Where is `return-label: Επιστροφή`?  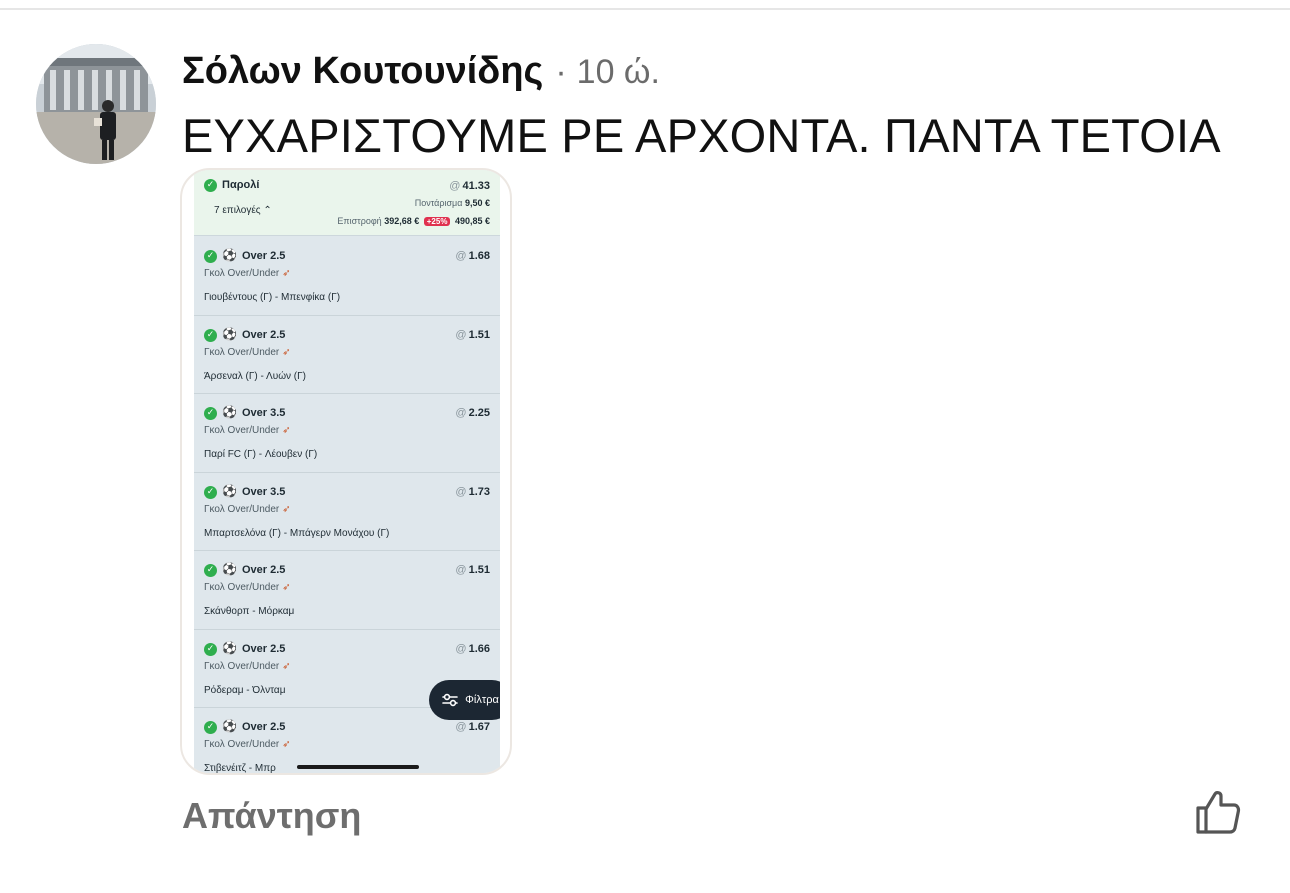 return-label: Επιστροφή is located at coordinates (359, 221).